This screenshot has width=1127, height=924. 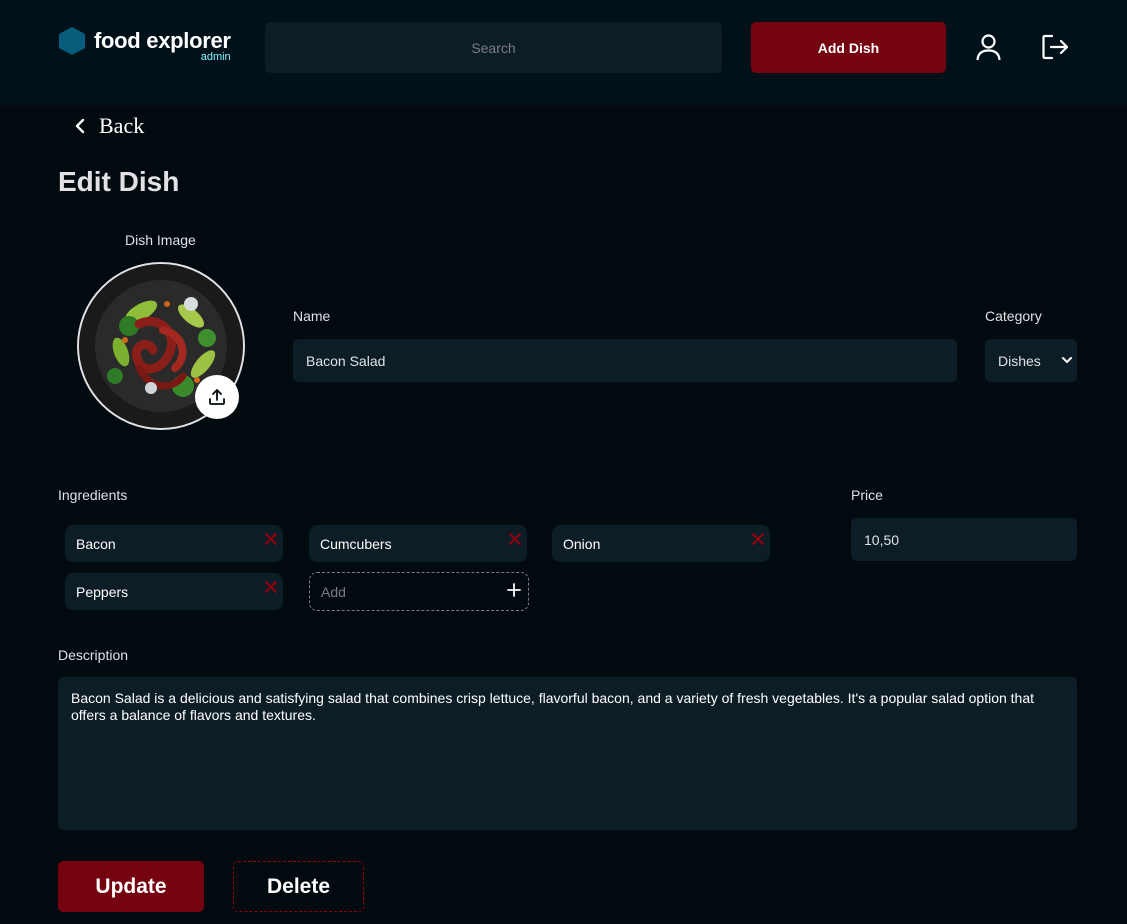 What do you see at coordinates (72, 41) in the screenshot?
I see `hexagon-logo-icon` at bounding box center [72, 41].